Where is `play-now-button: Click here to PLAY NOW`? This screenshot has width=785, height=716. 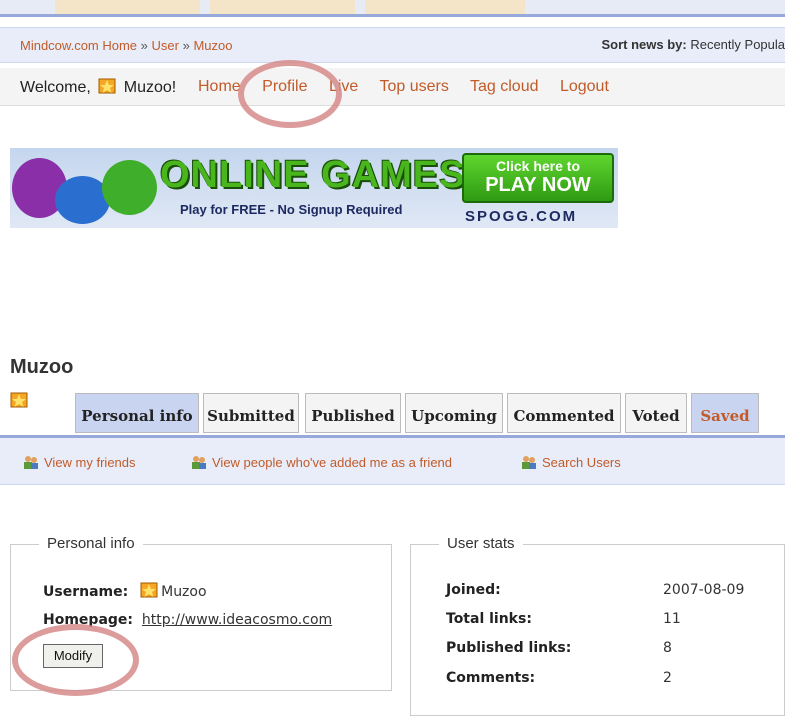
play-now-button: Click here to PLAY NOW is located at coordinates (538, 178).